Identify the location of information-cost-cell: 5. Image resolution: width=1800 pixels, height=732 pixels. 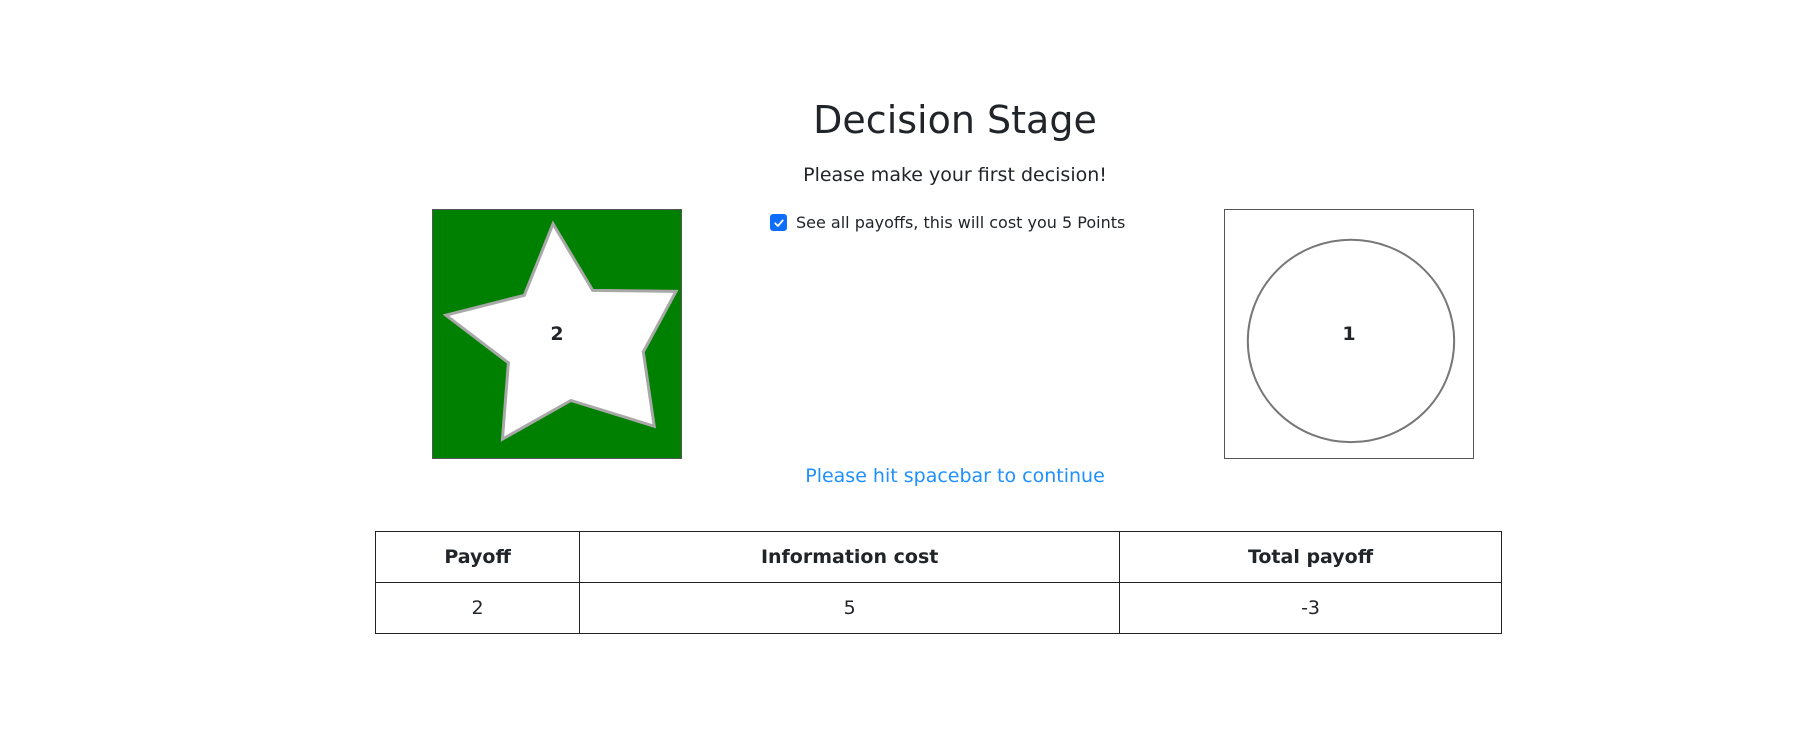
(850, 608).